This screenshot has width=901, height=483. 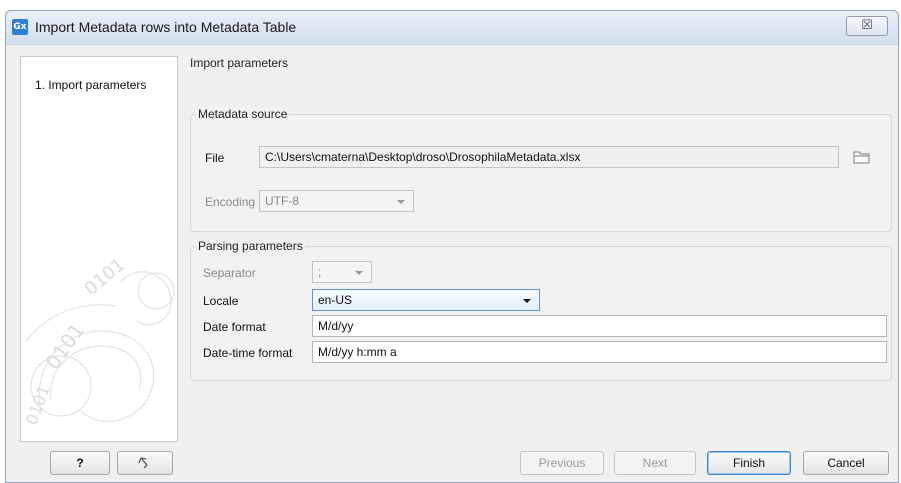 What do you see at coordinates (166, 27) in the screenshot?
I see `window-title: Import Metadata rows into Metadata Table` at bounding box center [166, 27].